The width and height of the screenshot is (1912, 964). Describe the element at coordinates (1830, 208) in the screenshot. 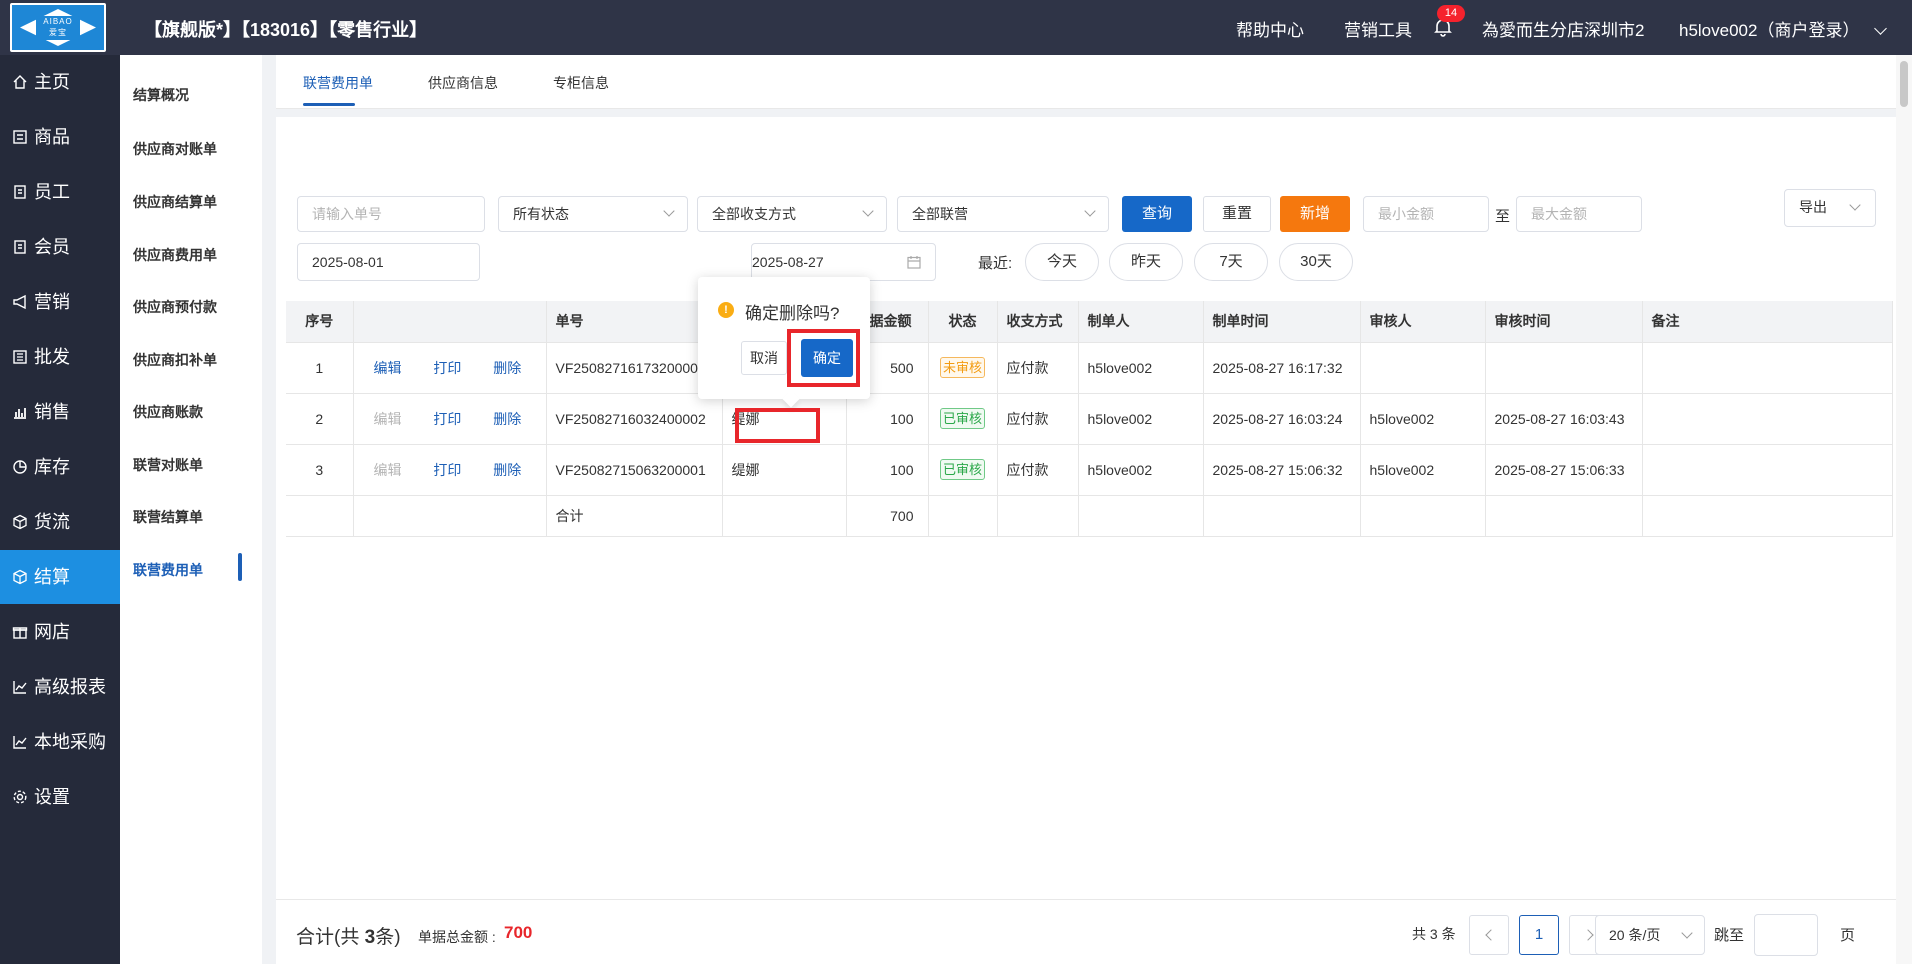

I see `export-button: 导出` at that location.